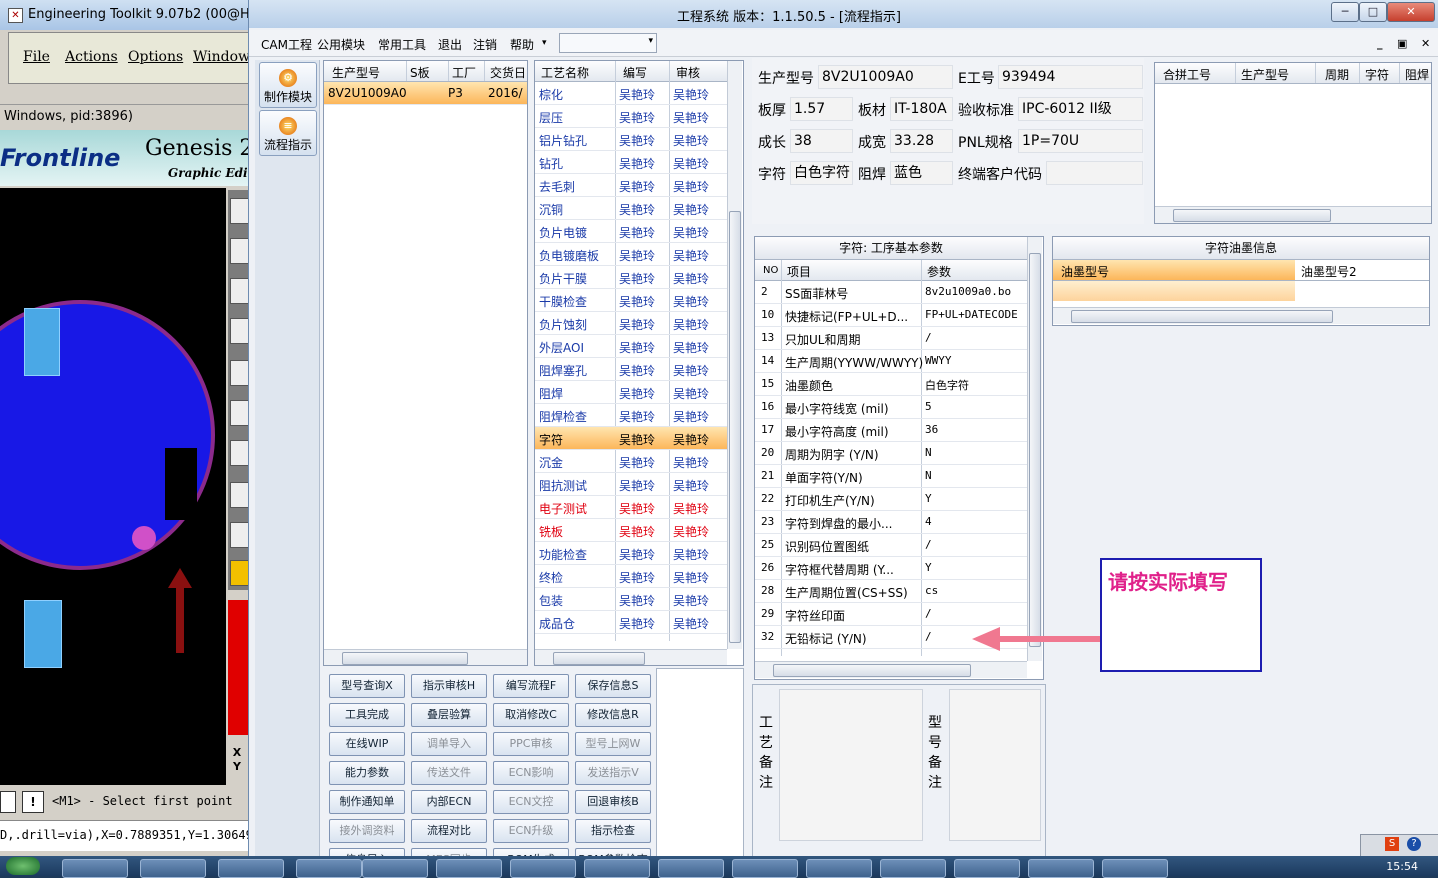 Image resolution: width=1438 pixels, height=878 pixels. I want to click on table-row: 字符 吴艳玲 吴艳玲, so click(631, 438).